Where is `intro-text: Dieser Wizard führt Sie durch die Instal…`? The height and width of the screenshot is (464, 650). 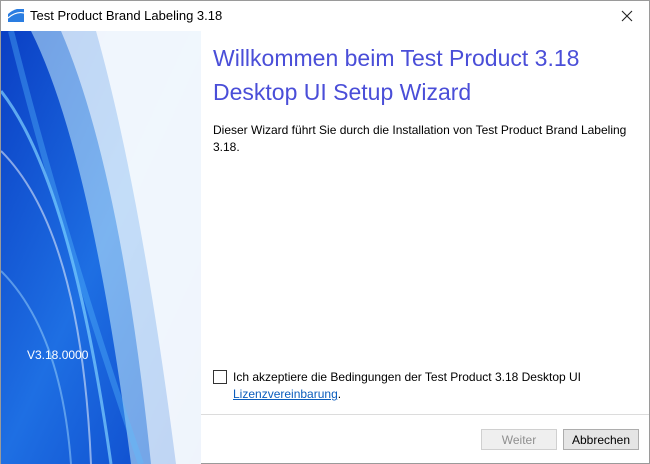 intro-text: Dieser Wizard führt Sie durch die Instal… is located at coordinates (420, 138).